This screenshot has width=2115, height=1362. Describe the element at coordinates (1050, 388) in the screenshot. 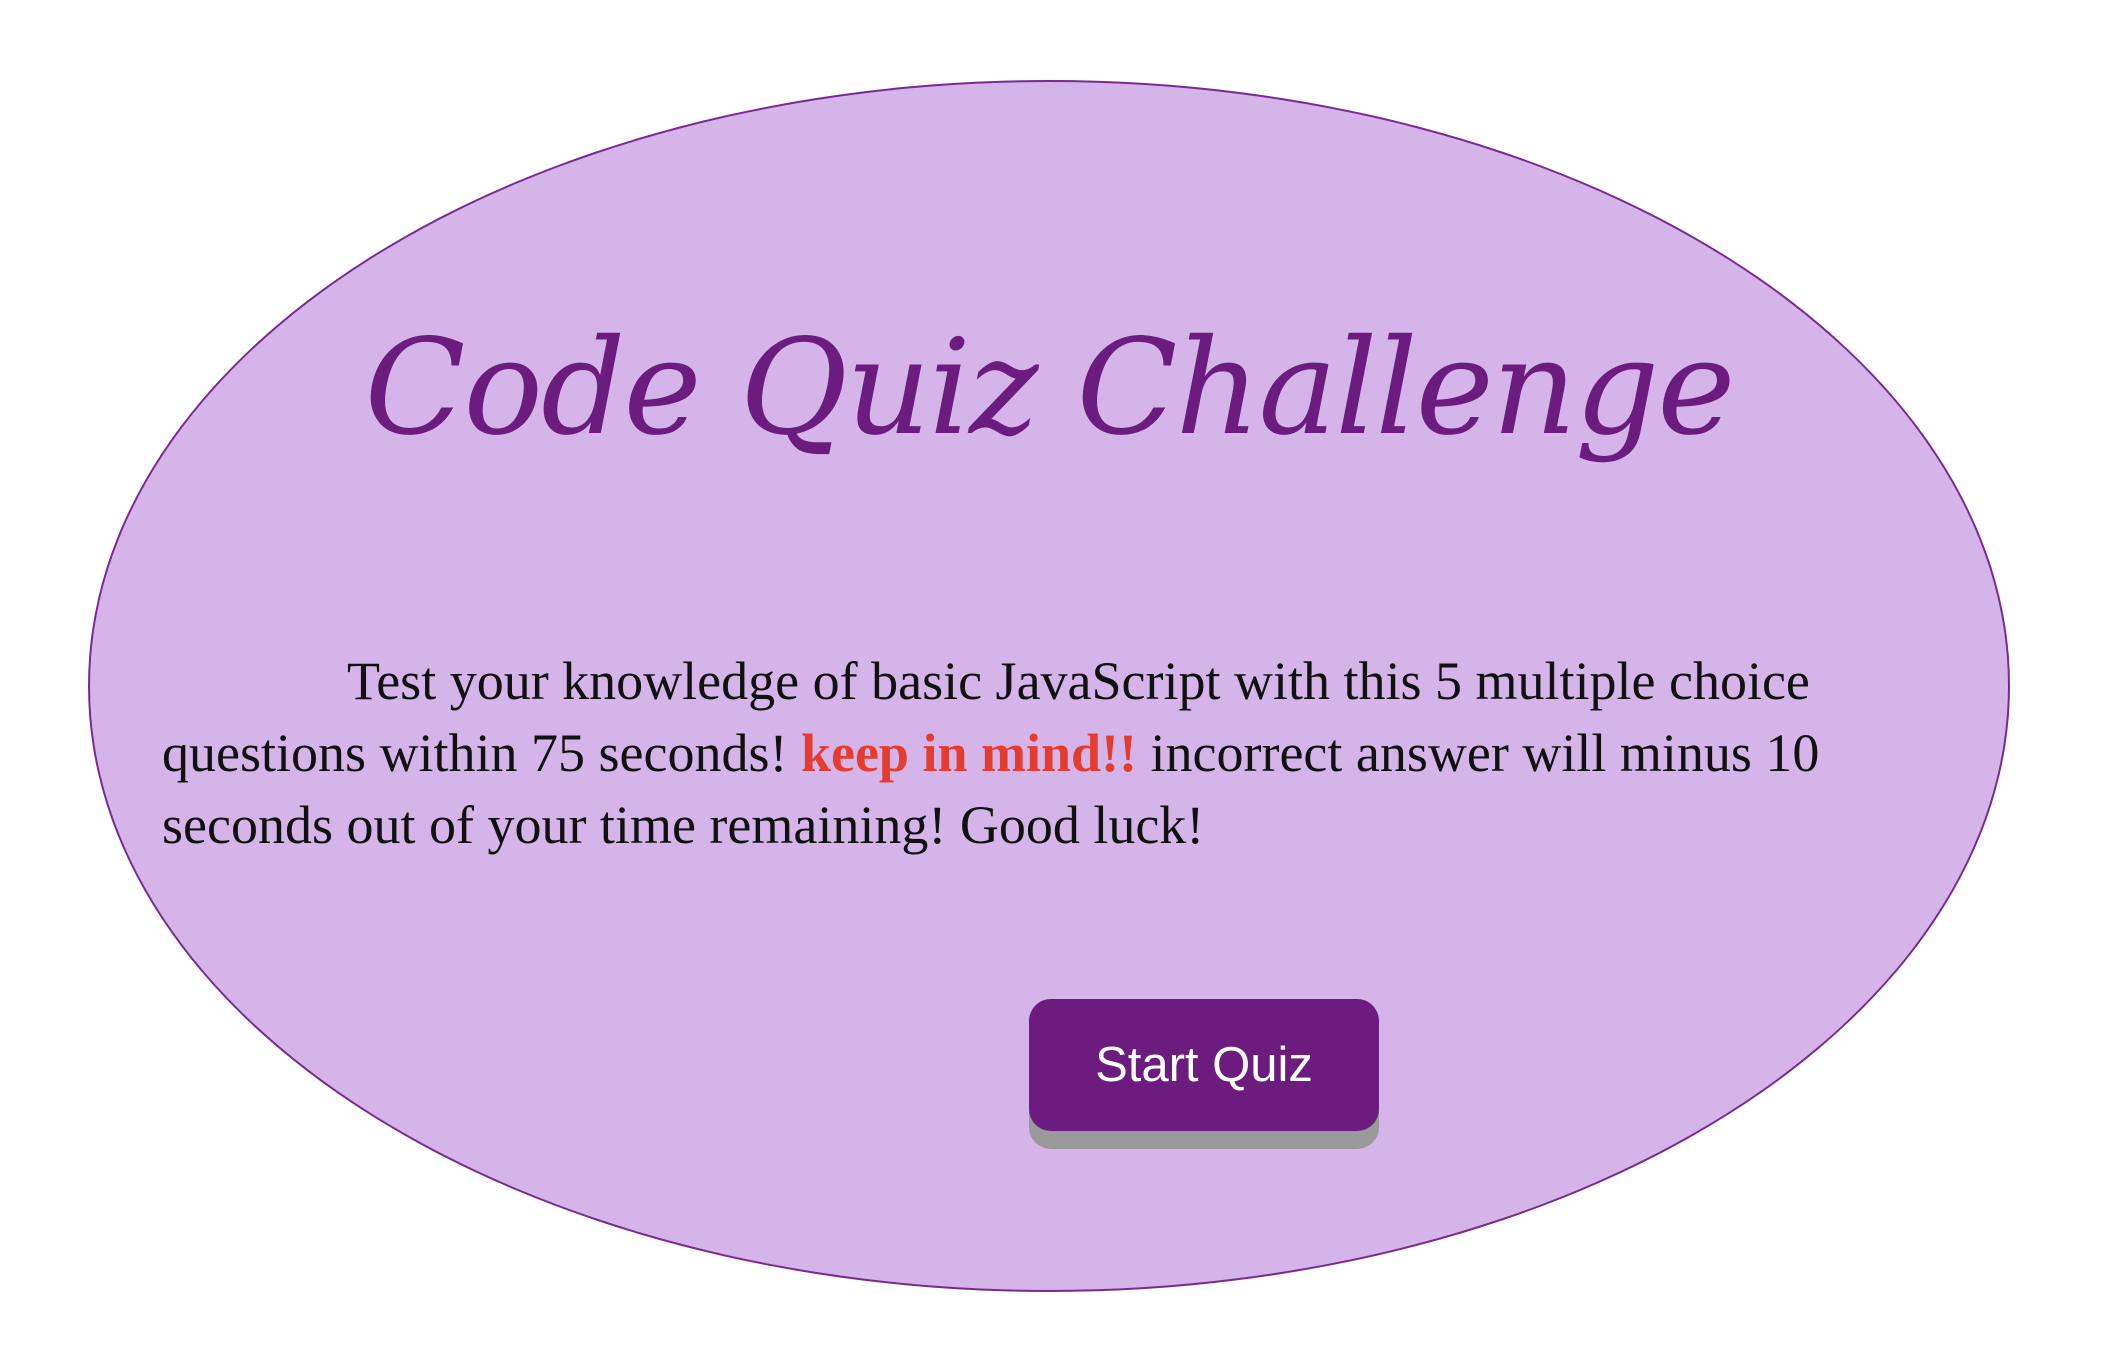

I see `page-title: Code Quiz Challenge` at that location.